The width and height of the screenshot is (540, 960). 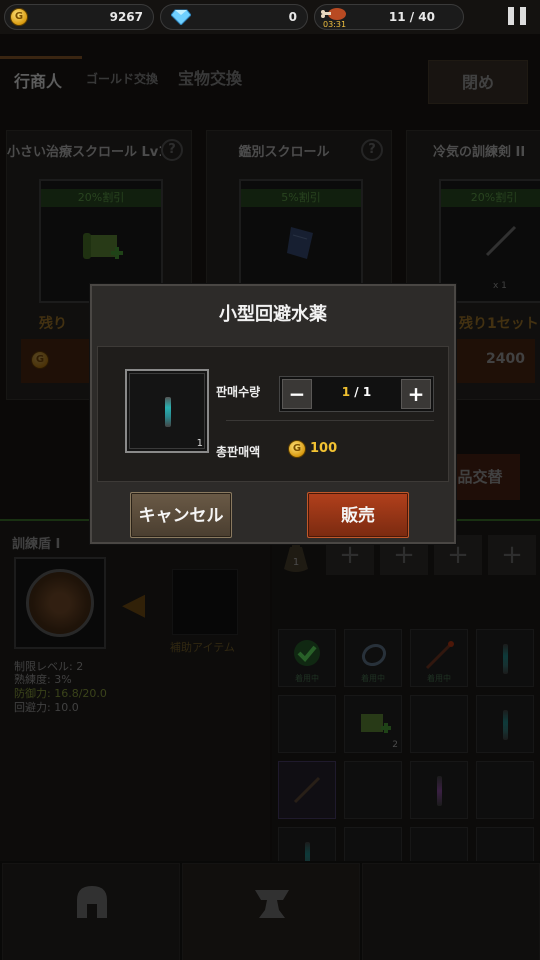 I want to click on stamina-counter: 03:31 11 / 40, so click(x=389, y=17).